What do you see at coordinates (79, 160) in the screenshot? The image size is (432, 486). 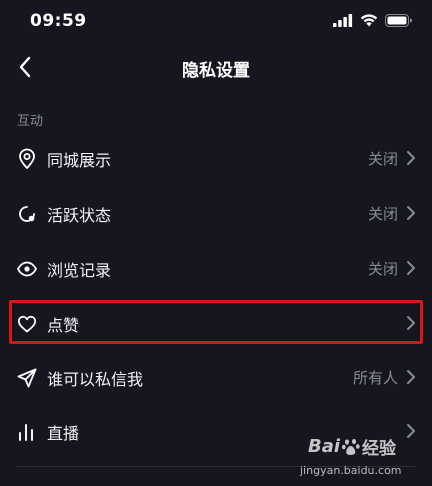 I see `setting-label: 同城展示` at bounding box center [79, 160].